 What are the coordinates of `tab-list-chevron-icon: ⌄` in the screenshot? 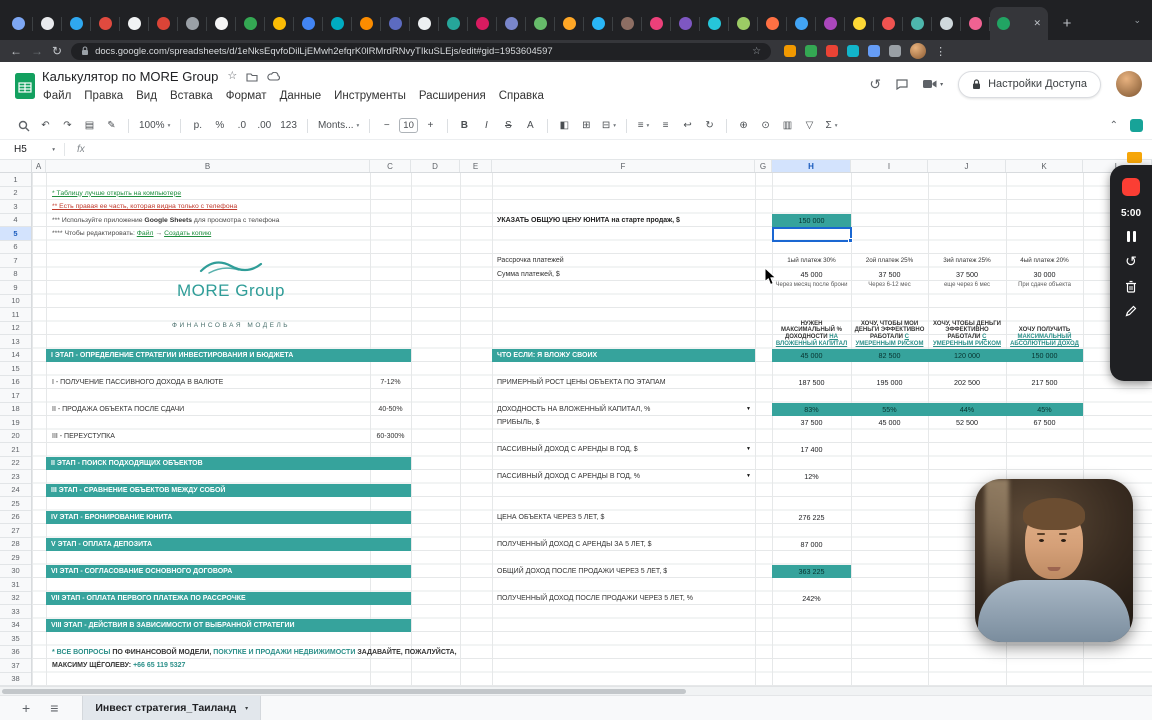 It's located at (1137, 20).